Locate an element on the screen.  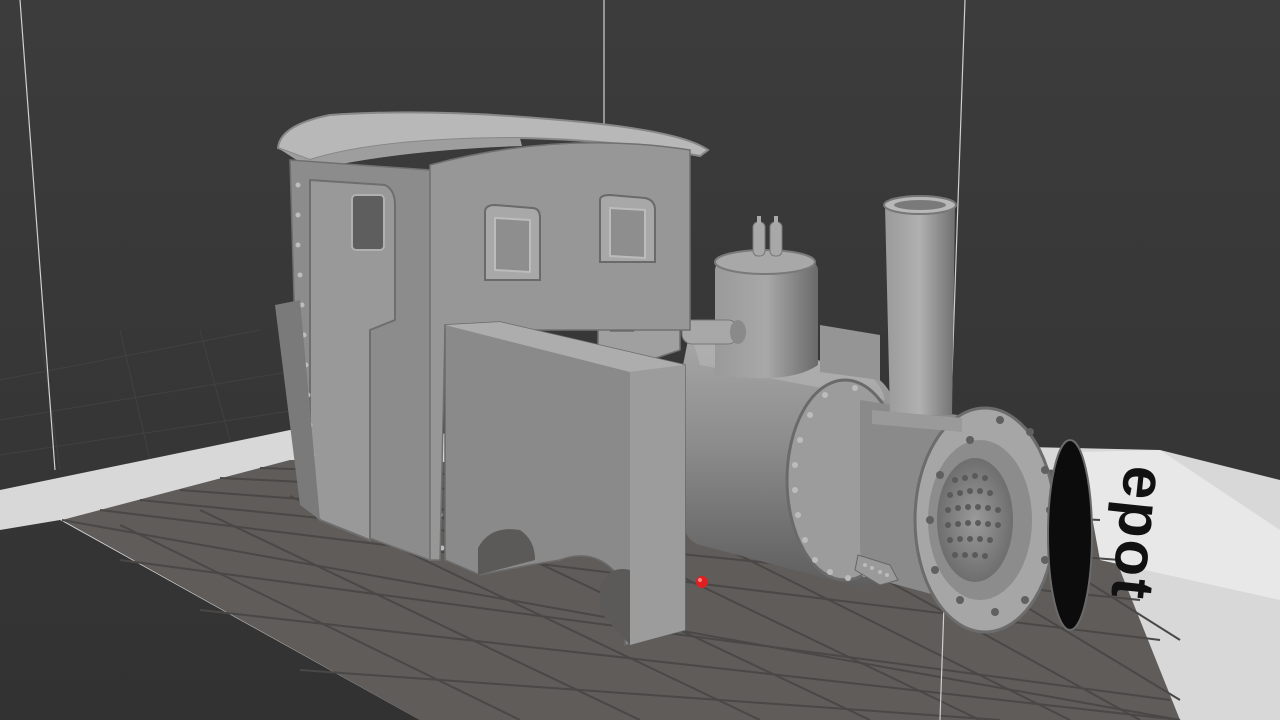
build-plate-label: epot is located at coordinates (1138, 533).